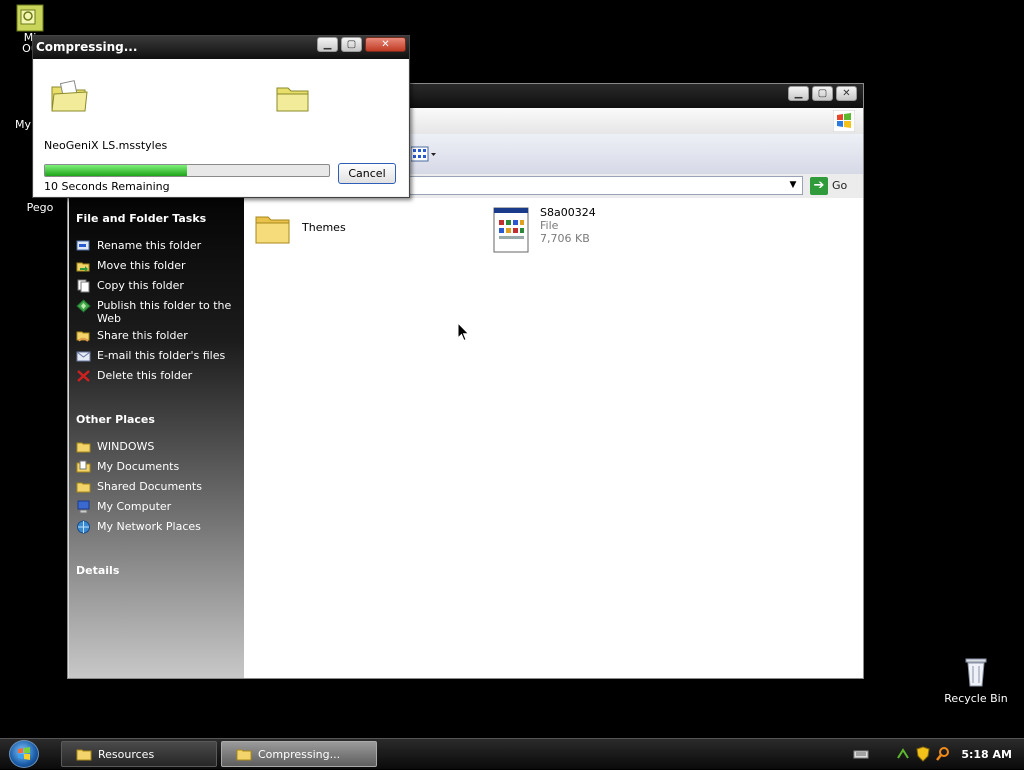  What do you see at coordinates (40, 207) in the screenshot?
I see `desktop-icon-label: Pego` at bounding box center [40, 207].